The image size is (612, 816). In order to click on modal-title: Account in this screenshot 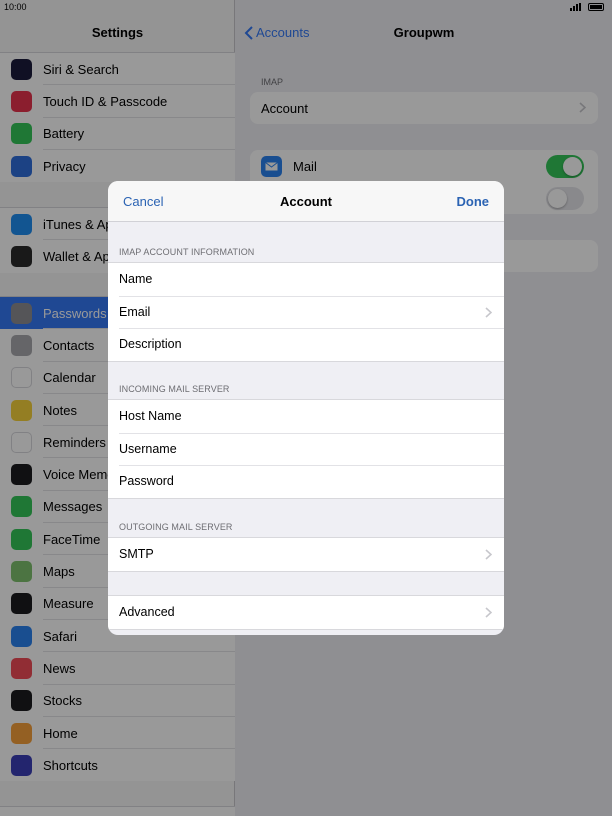, I will do `click(306, 201)`.